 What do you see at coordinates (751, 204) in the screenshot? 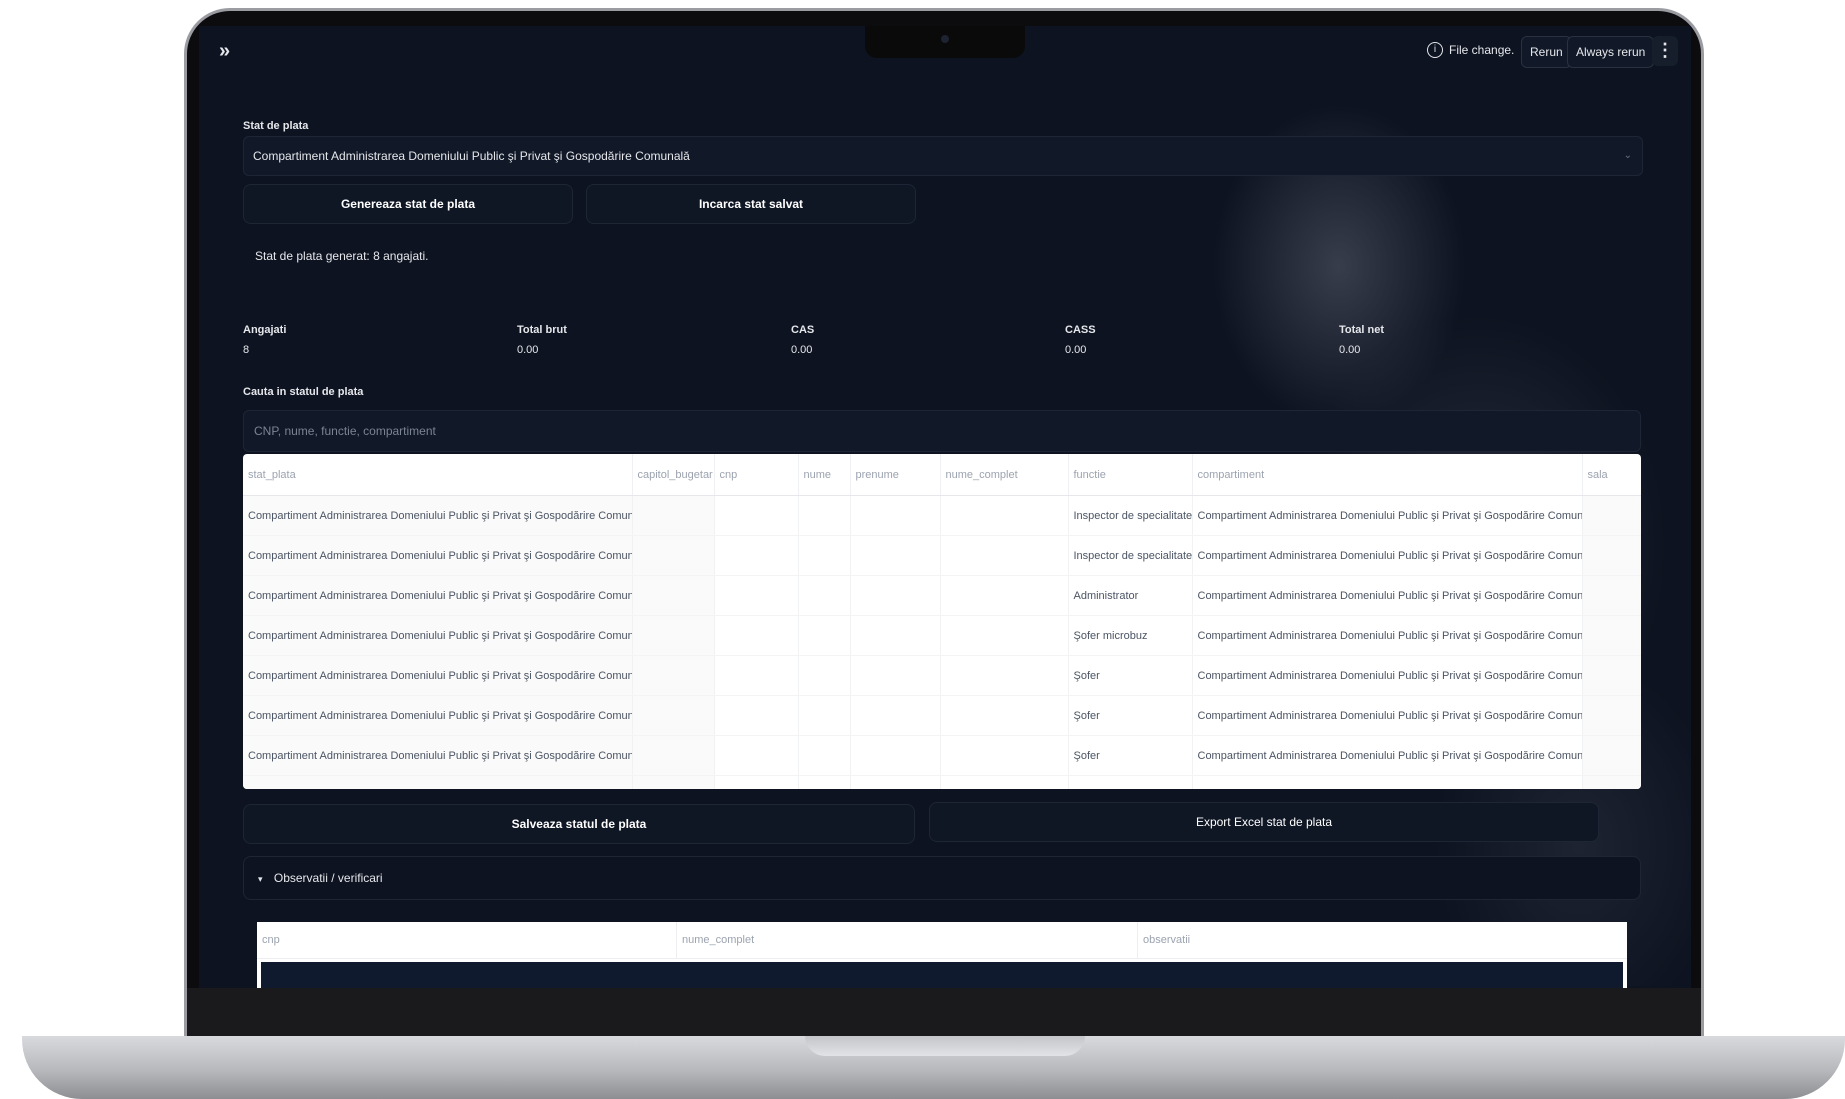
I see `load-saved-button: Incarca stat salvat` at bounding box center [751, 204].